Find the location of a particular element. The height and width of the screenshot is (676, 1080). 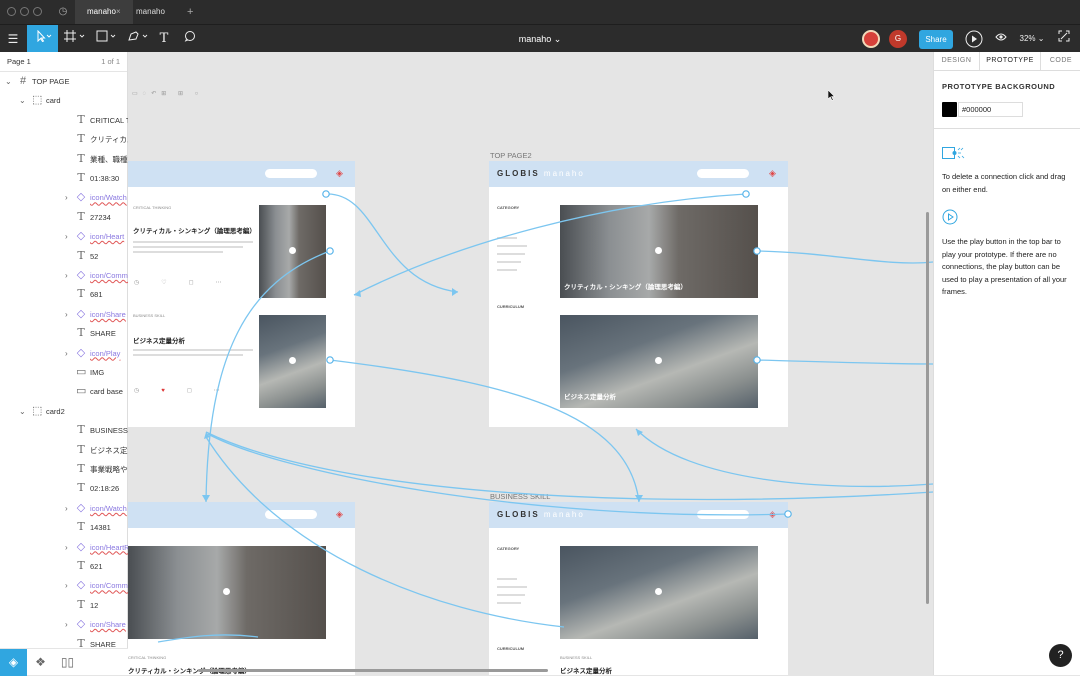

layers-tab-icon: ◈ is located at coordinates (13, 662).